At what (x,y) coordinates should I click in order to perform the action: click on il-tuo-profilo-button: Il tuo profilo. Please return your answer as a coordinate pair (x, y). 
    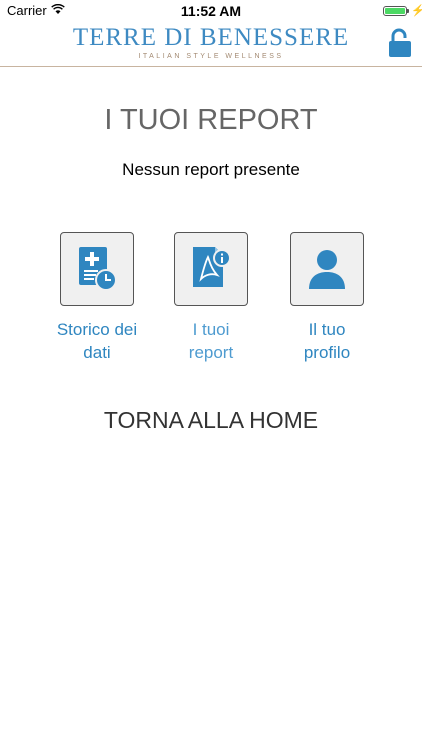
    Looking at the image, I should click on (327, 298).